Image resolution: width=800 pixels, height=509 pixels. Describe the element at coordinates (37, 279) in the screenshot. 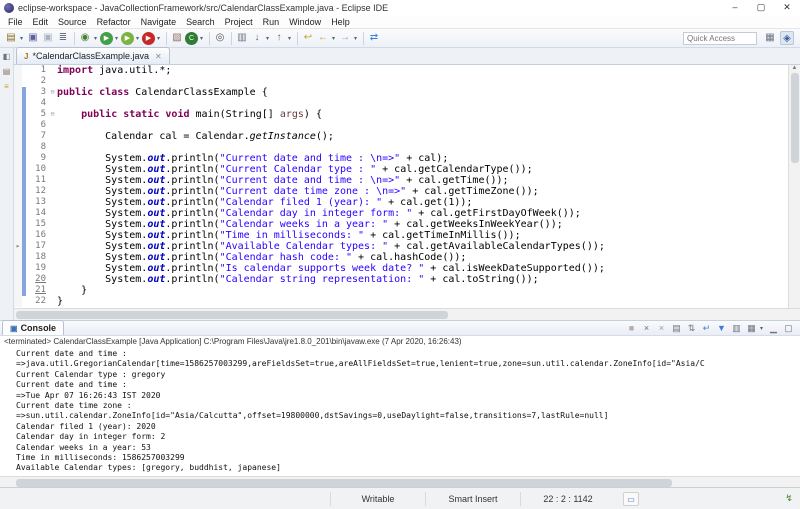

I see `line-number: 20` at that location.